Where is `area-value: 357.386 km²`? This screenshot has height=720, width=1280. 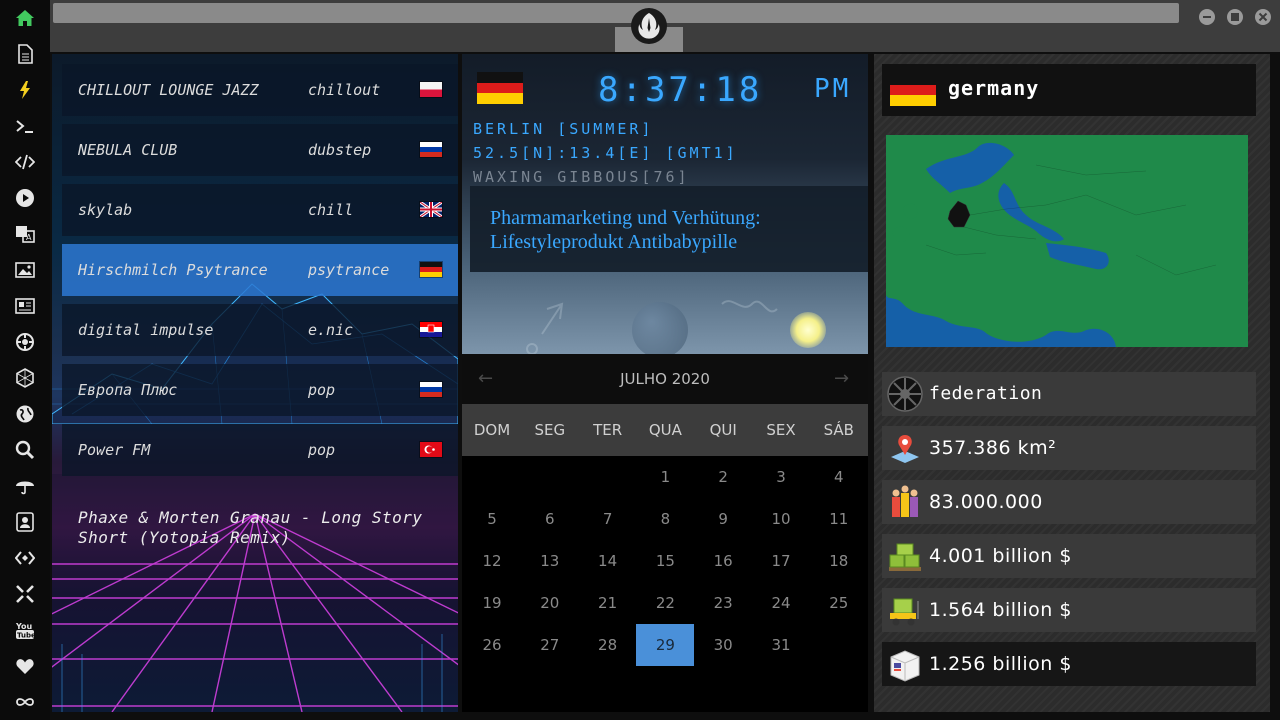 area-value: 357.386 km² is located at coordinates (993, 448).